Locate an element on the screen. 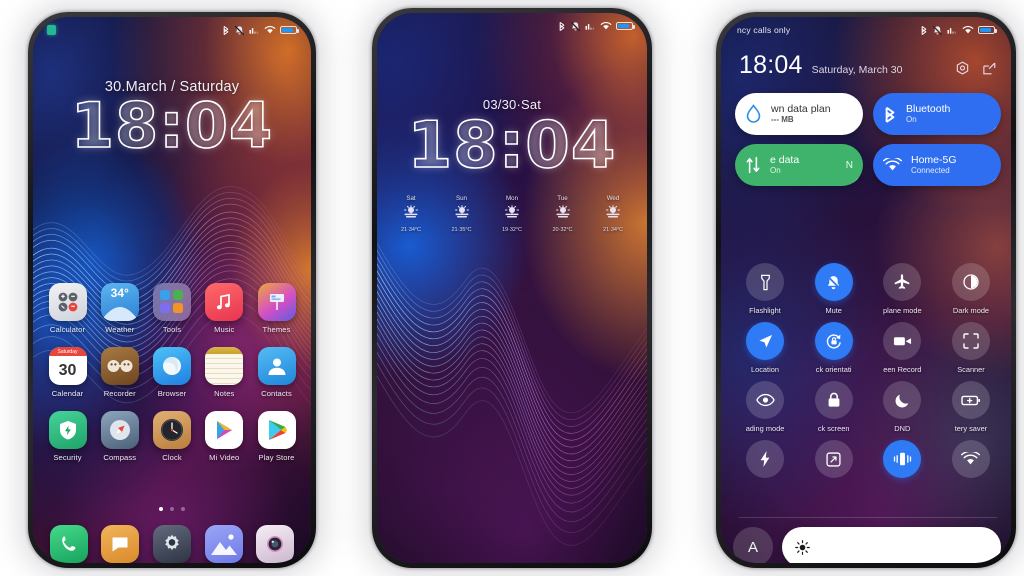 This screenshot has height=576, width=1024. tile-title: Bluetooth is located at coordinates (928, 108).